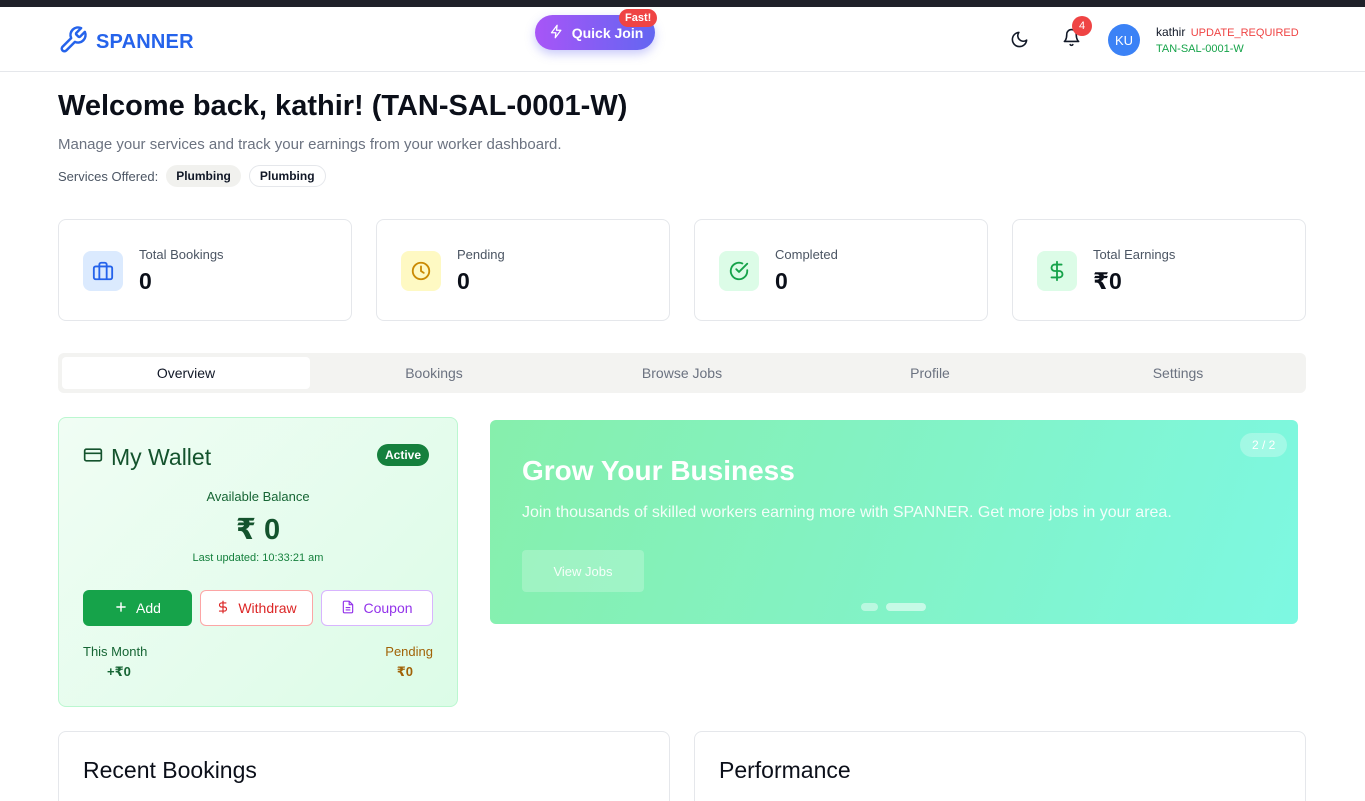 Image resolution: width=1365 pixels, height=801 pixels. Describe the element at coordinates (1264, 445) in the screenshot. I see `slide-counter: 2 / 2` at that location.